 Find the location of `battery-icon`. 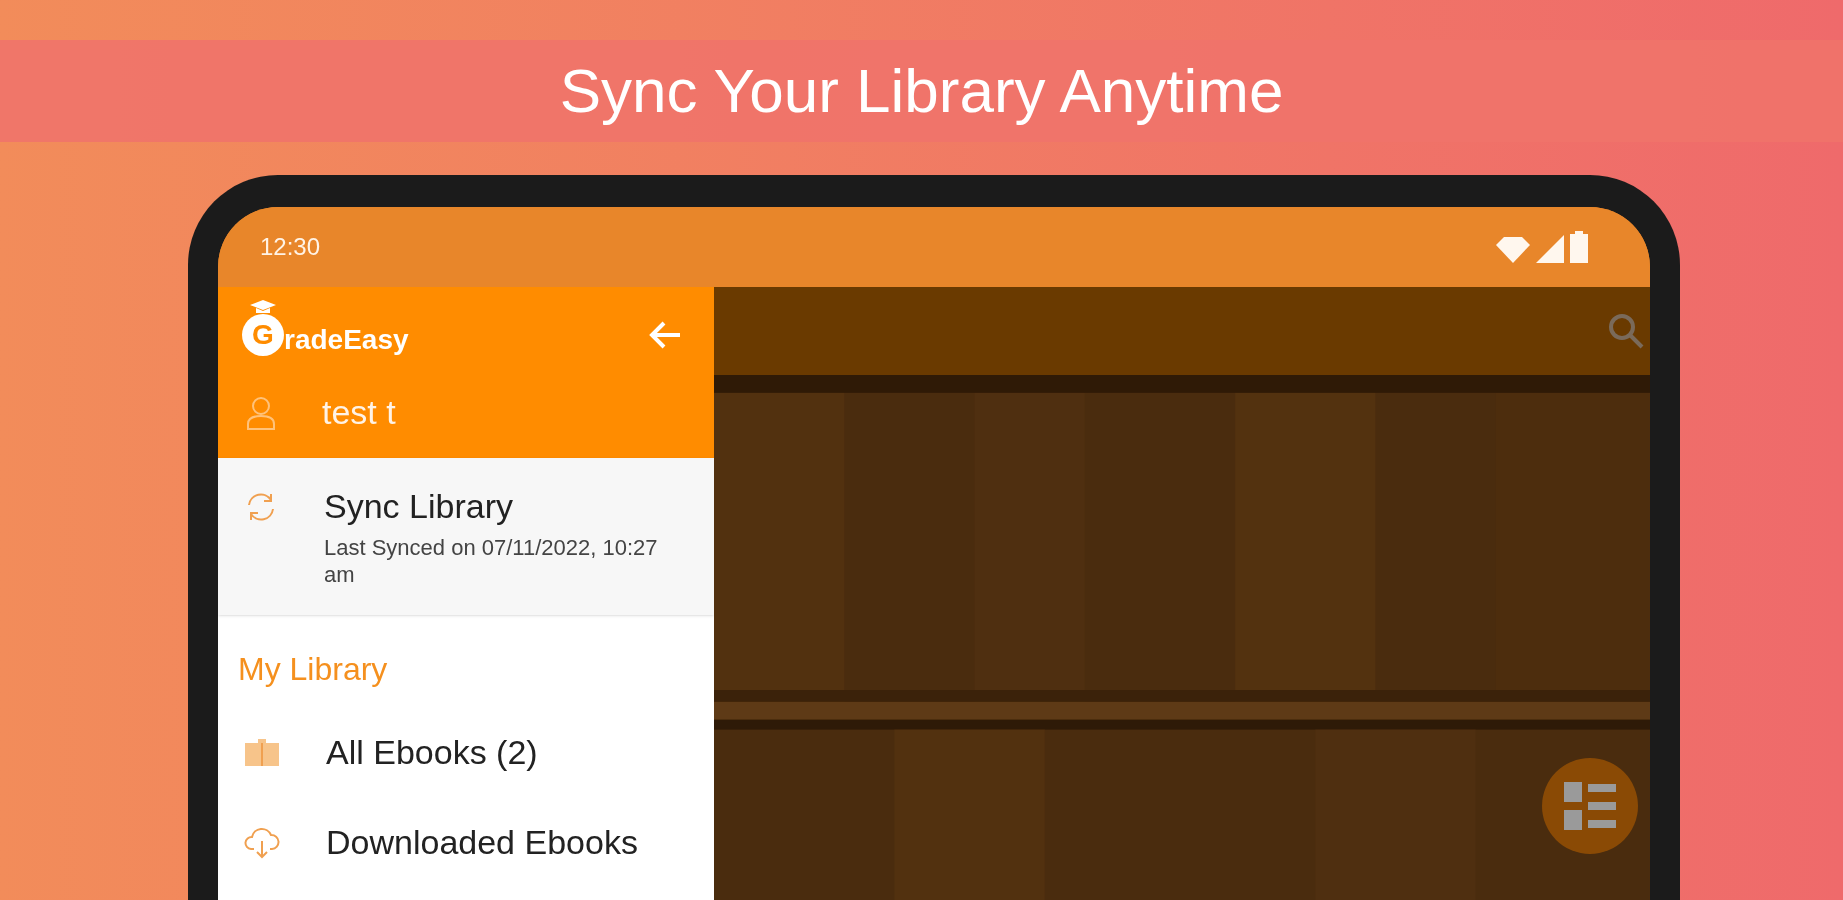

battery-icon is located at coordinates (1579, 247).